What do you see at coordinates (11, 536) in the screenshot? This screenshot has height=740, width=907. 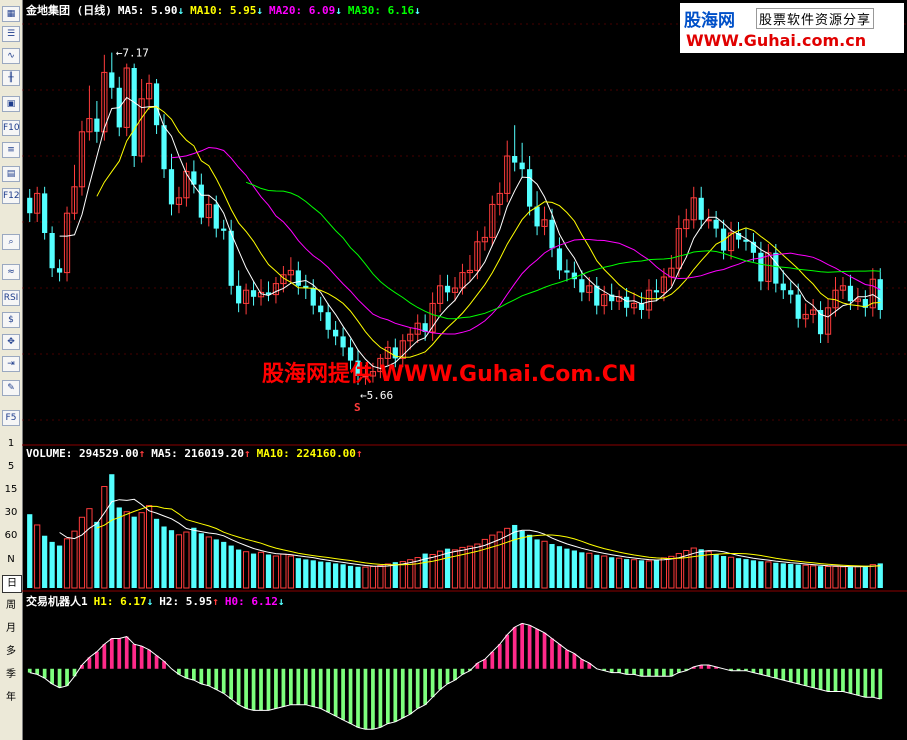 I see `period-4: 60` at bounding box center [11, 536].